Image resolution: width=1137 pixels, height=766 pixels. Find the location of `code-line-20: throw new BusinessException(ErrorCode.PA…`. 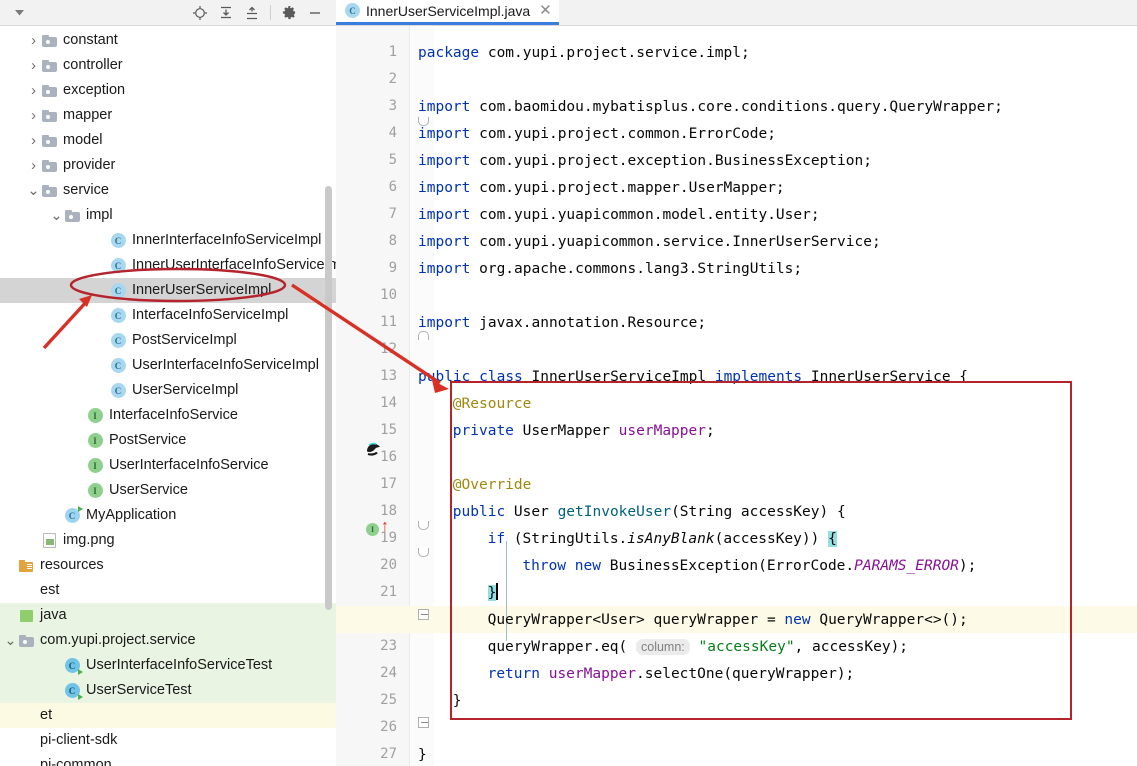

code-line-20: throw new BusinessException(ErrorCode.PA… is located at coordinates (749, 566).